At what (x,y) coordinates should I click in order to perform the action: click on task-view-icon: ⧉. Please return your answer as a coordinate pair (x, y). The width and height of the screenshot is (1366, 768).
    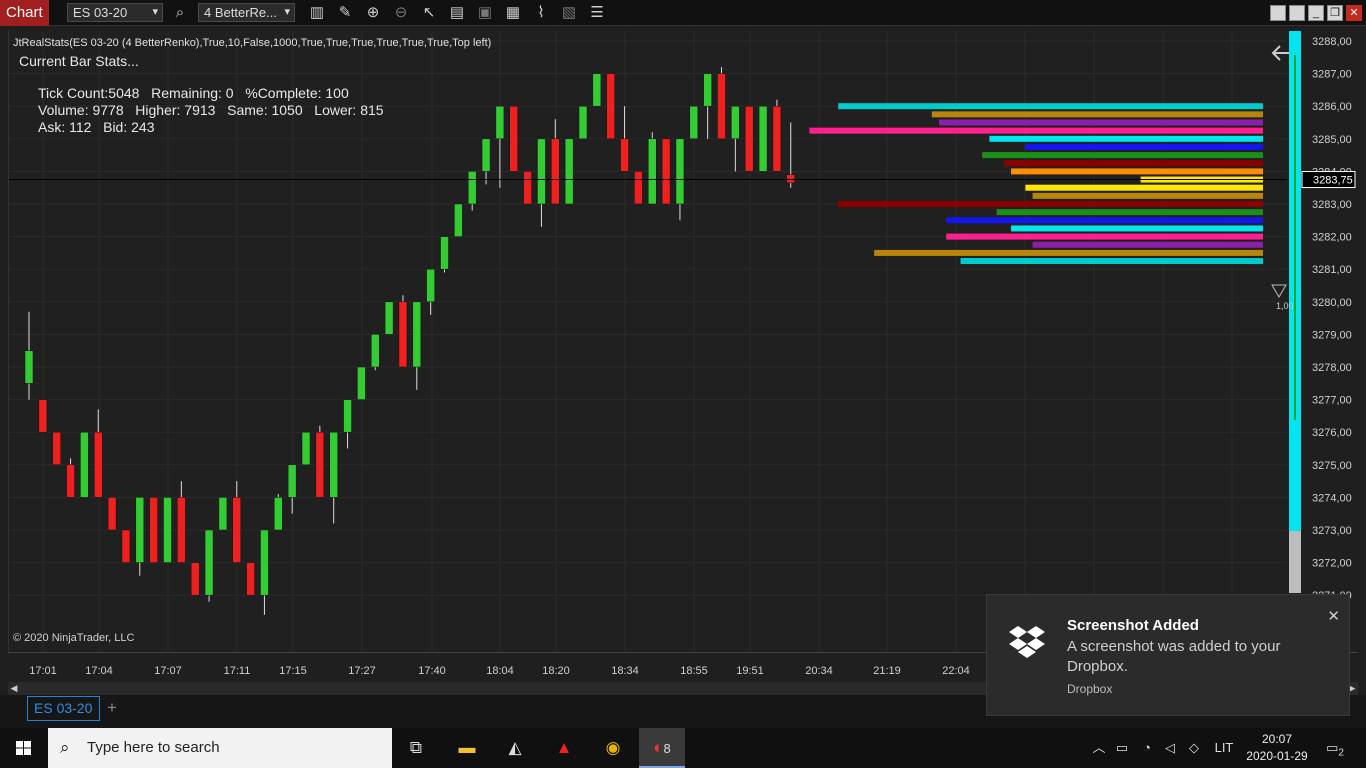
    Looking at the image, I should click on (416, 748).